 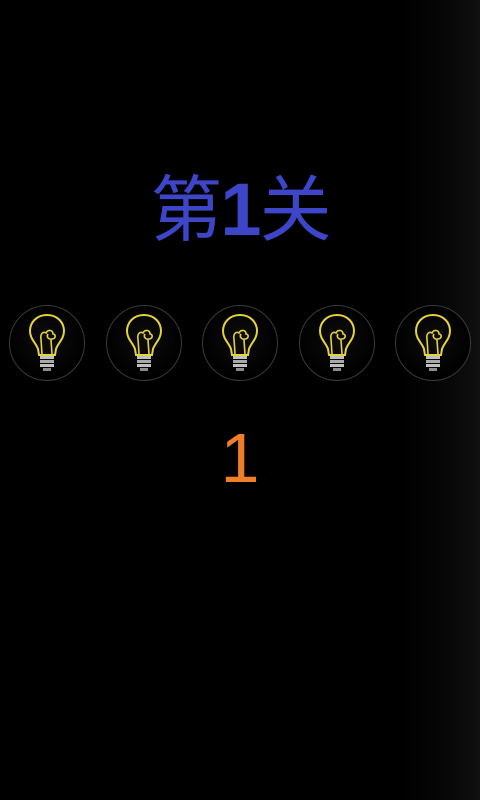 I want to click on level-prefix: 第, so click(x=186, y=210).